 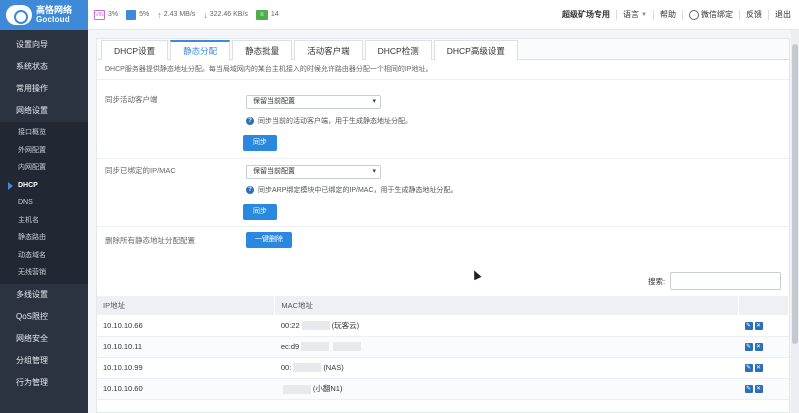 What do you see at coordinates (44, 339) in the screenshot?
I see `sidebar-item-network-security: 网络安全` at bounding box center [44, 339].